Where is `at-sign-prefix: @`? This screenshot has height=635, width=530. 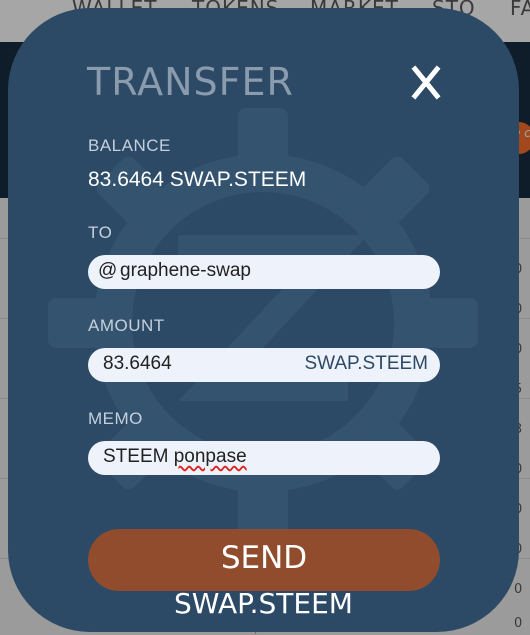
at-sign-prefix: @ is located at coordinates (108, 270).